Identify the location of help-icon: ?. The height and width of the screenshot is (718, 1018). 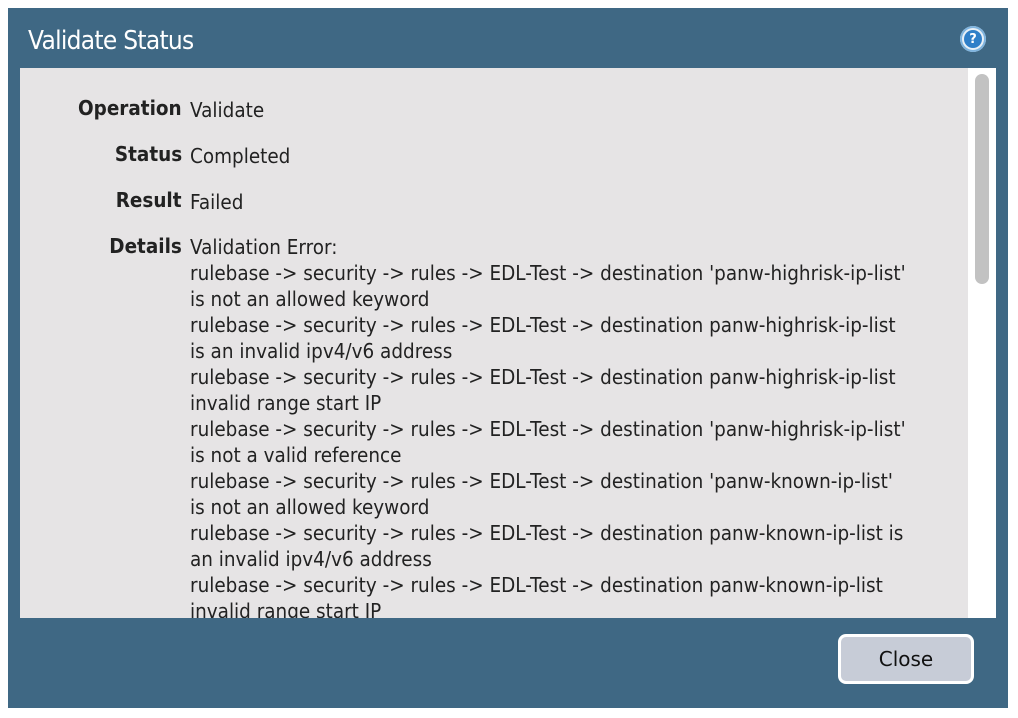
(973, 39).